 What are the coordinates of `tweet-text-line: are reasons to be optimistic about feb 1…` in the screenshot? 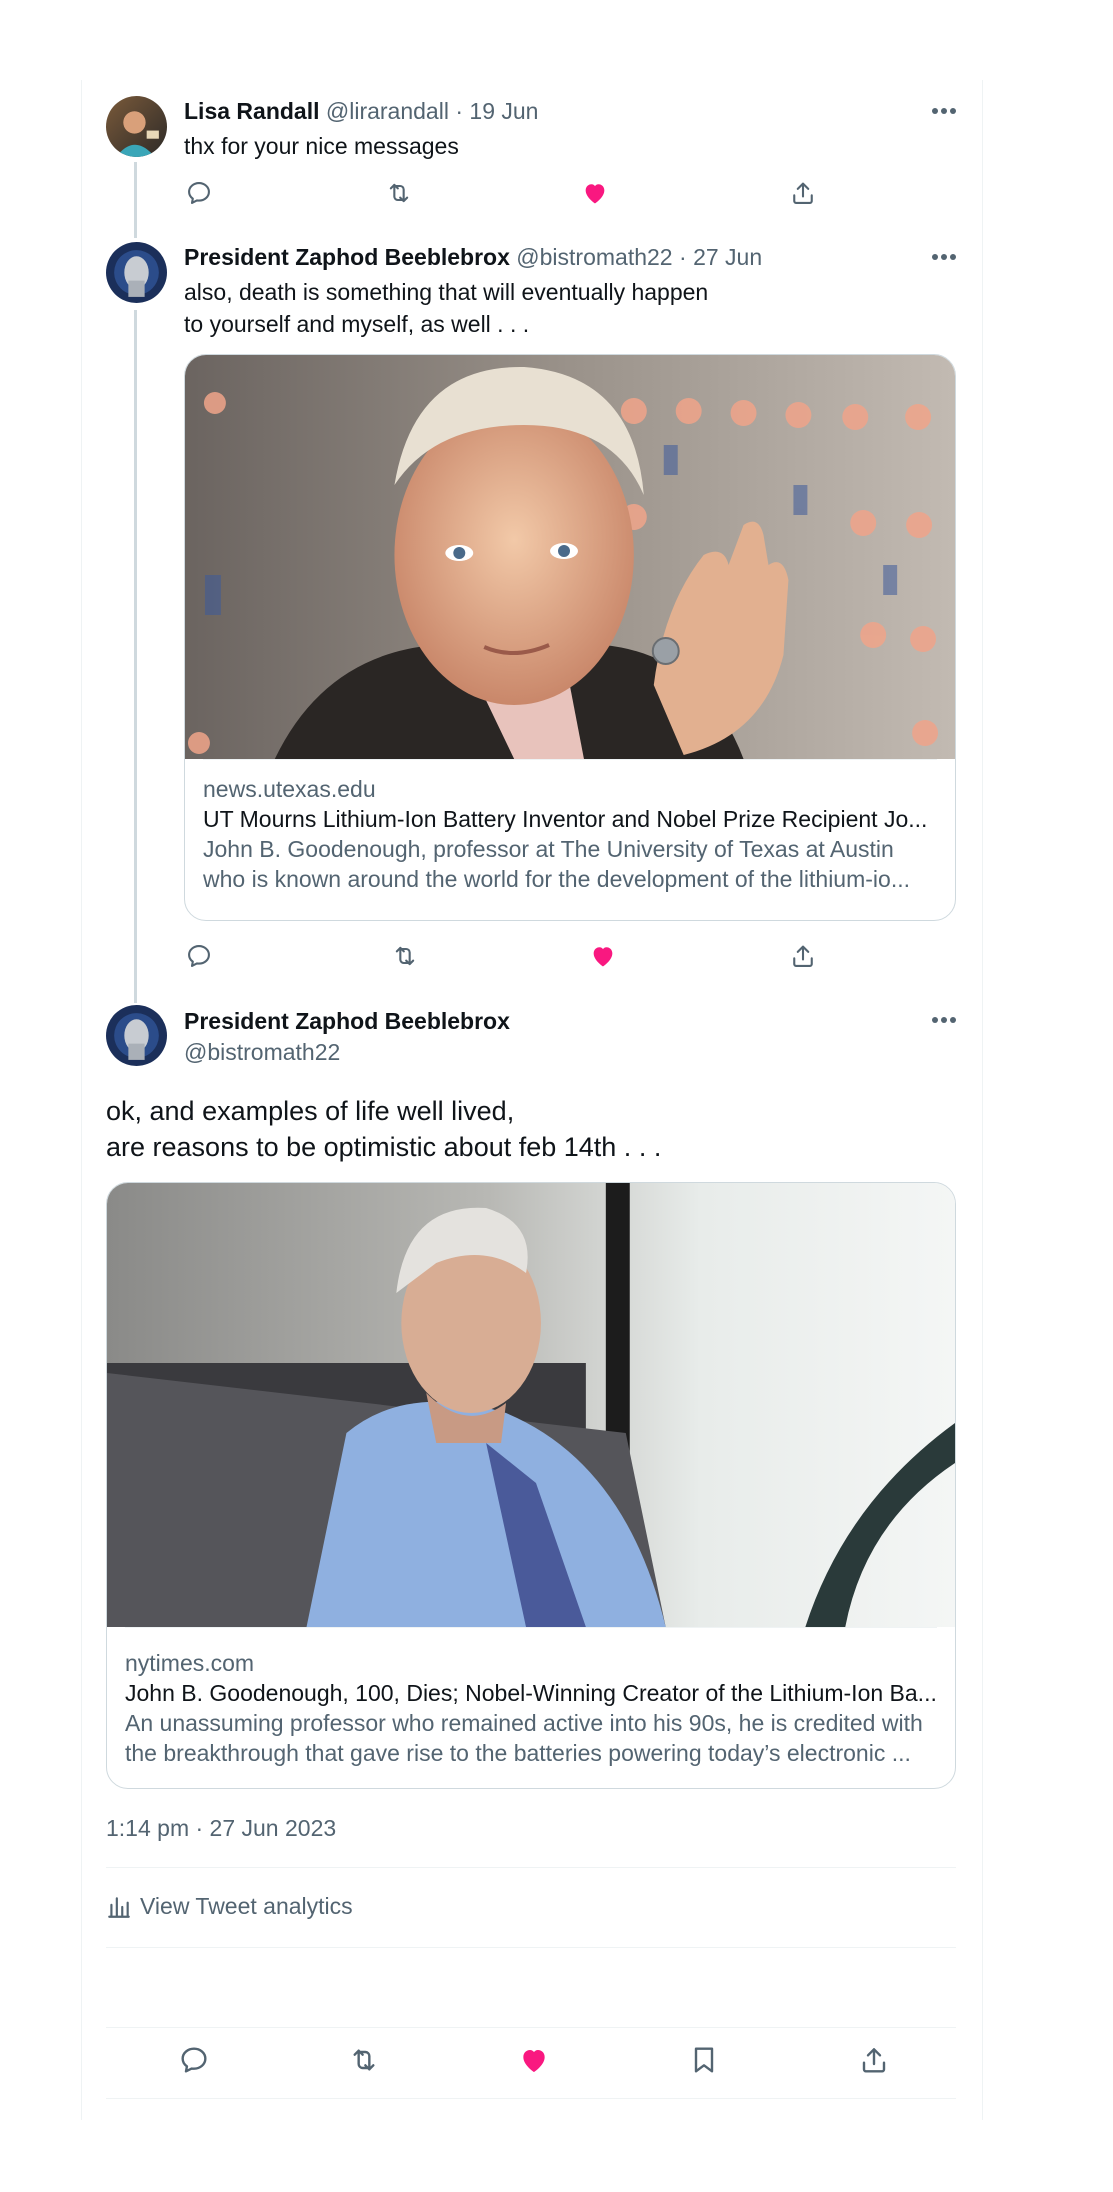 It's located at (384, 1147).